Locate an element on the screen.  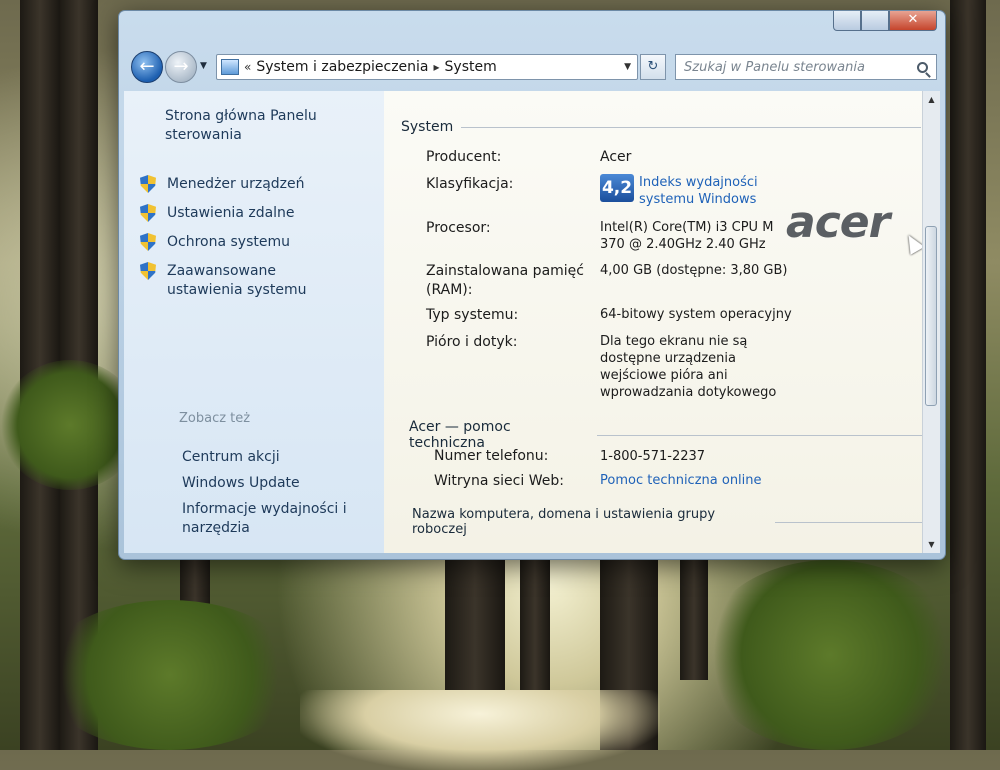
address-bar: « System i zabezpieczenia ▸ System ▼ is located at coordinates (427, 67).